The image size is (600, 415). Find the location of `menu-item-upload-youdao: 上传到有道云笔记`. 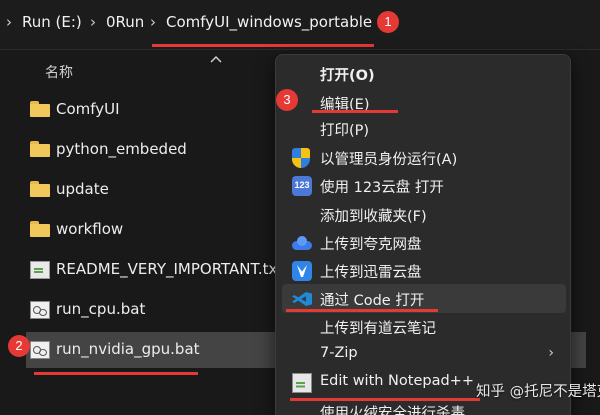

menu-item-upload-youdao: 上传到有道云笔记 is located at coordinates (424, 326).